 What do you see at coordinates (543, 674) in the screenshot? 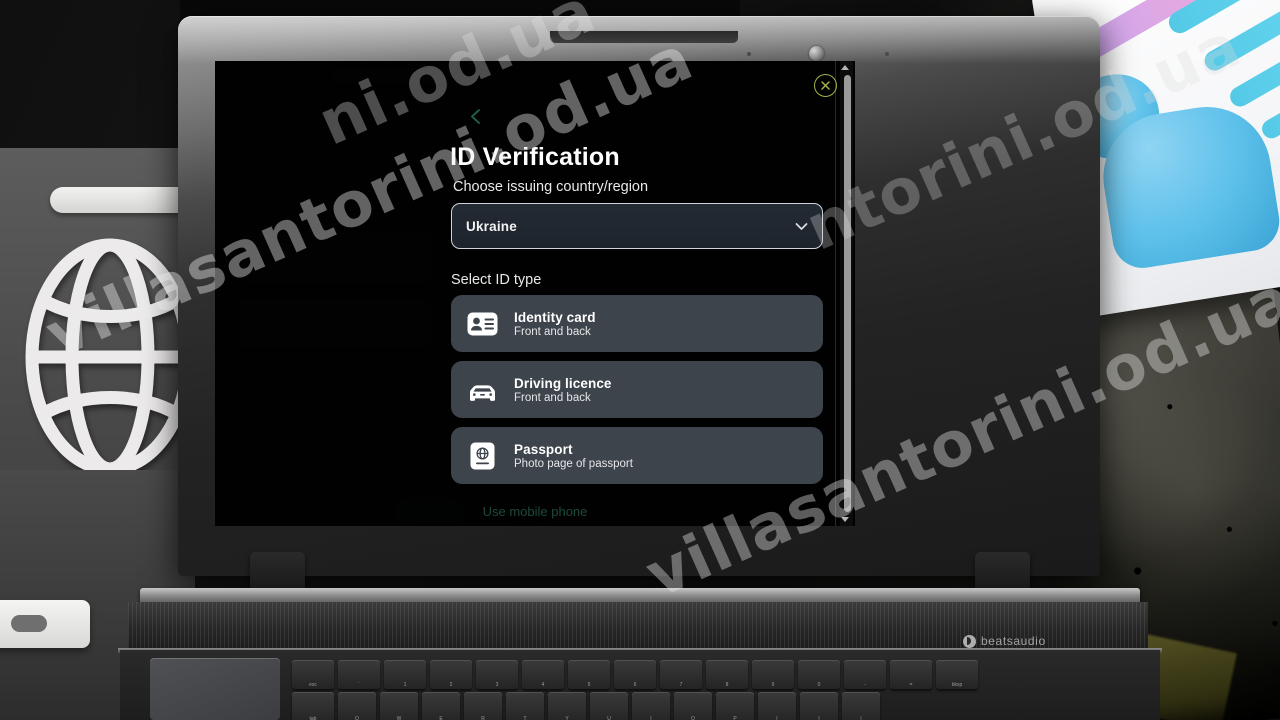
I see `keyboard-key: 4` at bounding box center [543, 674].